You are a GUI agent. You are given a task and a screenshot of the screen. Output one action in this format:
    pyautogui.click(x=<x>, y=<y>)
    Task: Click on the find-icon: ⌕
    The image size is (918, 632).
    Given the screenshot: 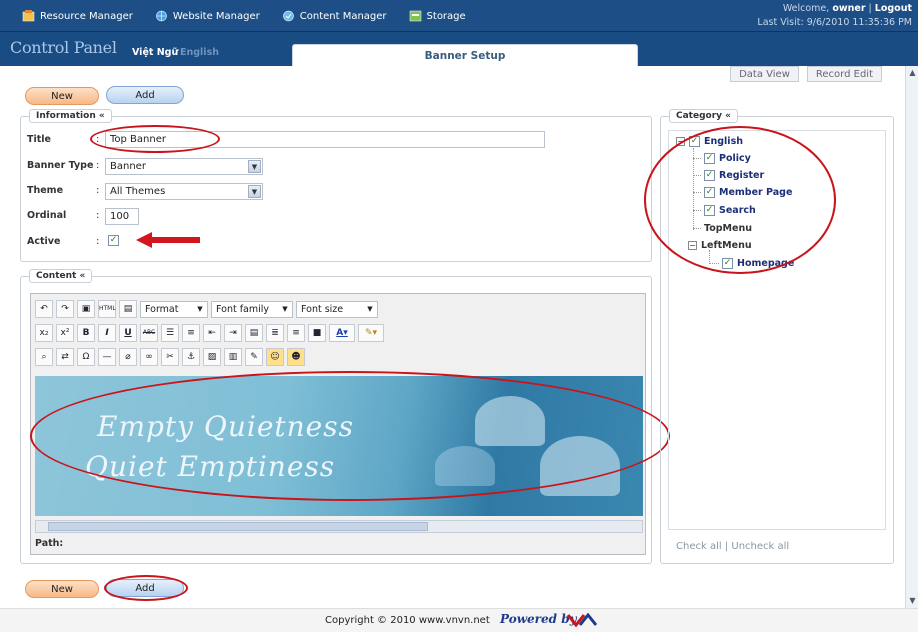 What is the action you would take?
    pyautogui.click(x=44, y=357)
    